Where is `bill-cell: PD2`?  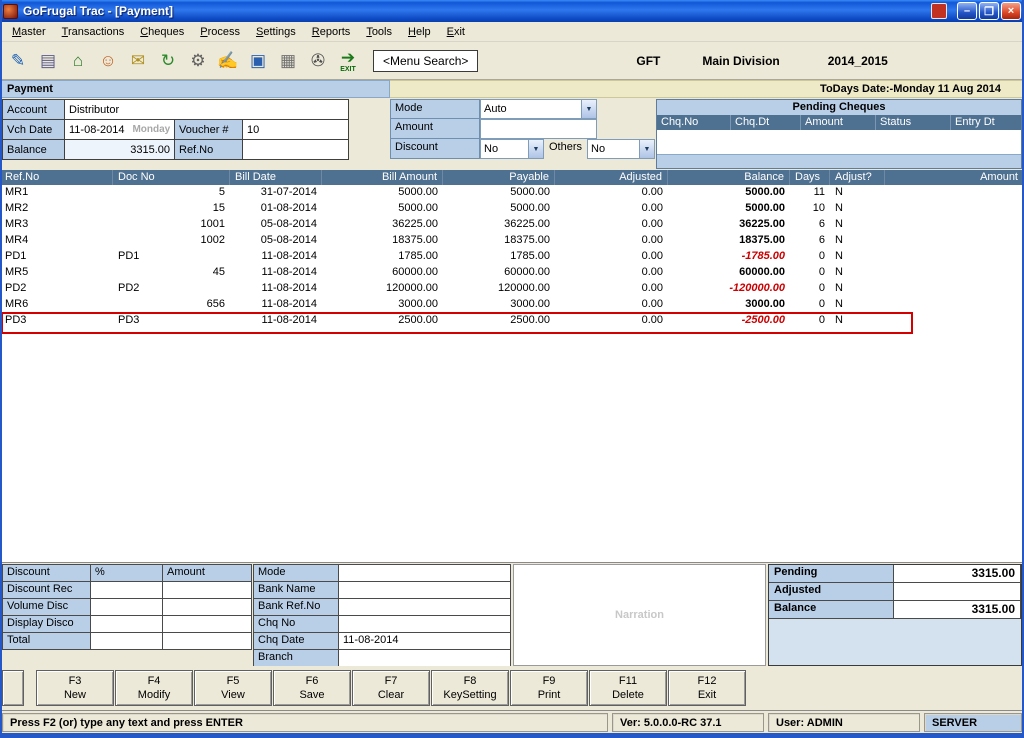 bill-cell: PD2 is located at coordinates (16, 288).